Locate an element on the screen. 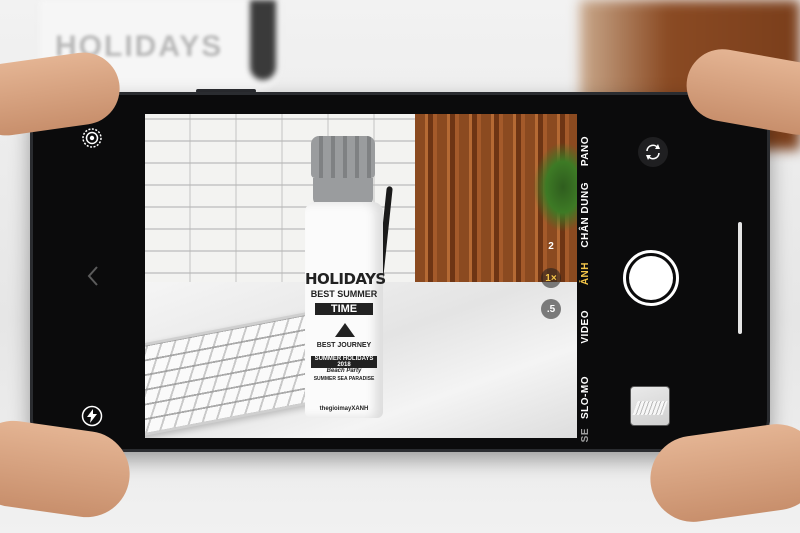 The image size is (800, 533). zoom-0-5x-button: .5 is located at coordinates (551, 309).